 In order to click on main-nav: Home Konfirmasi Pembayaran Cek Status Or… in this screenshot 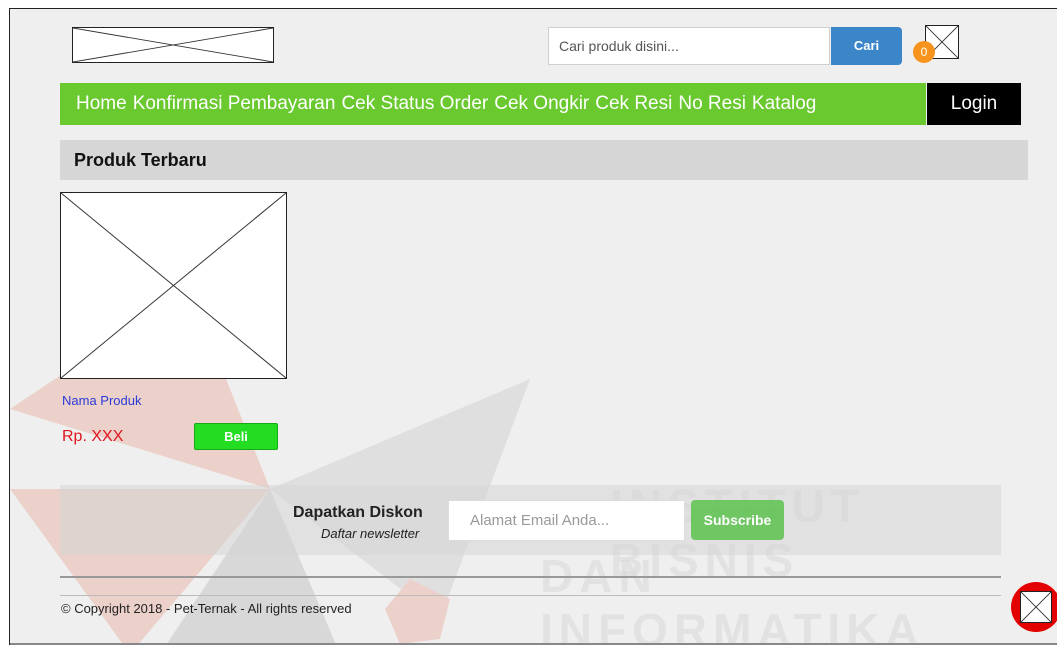, I will do `click(493, 104)`.